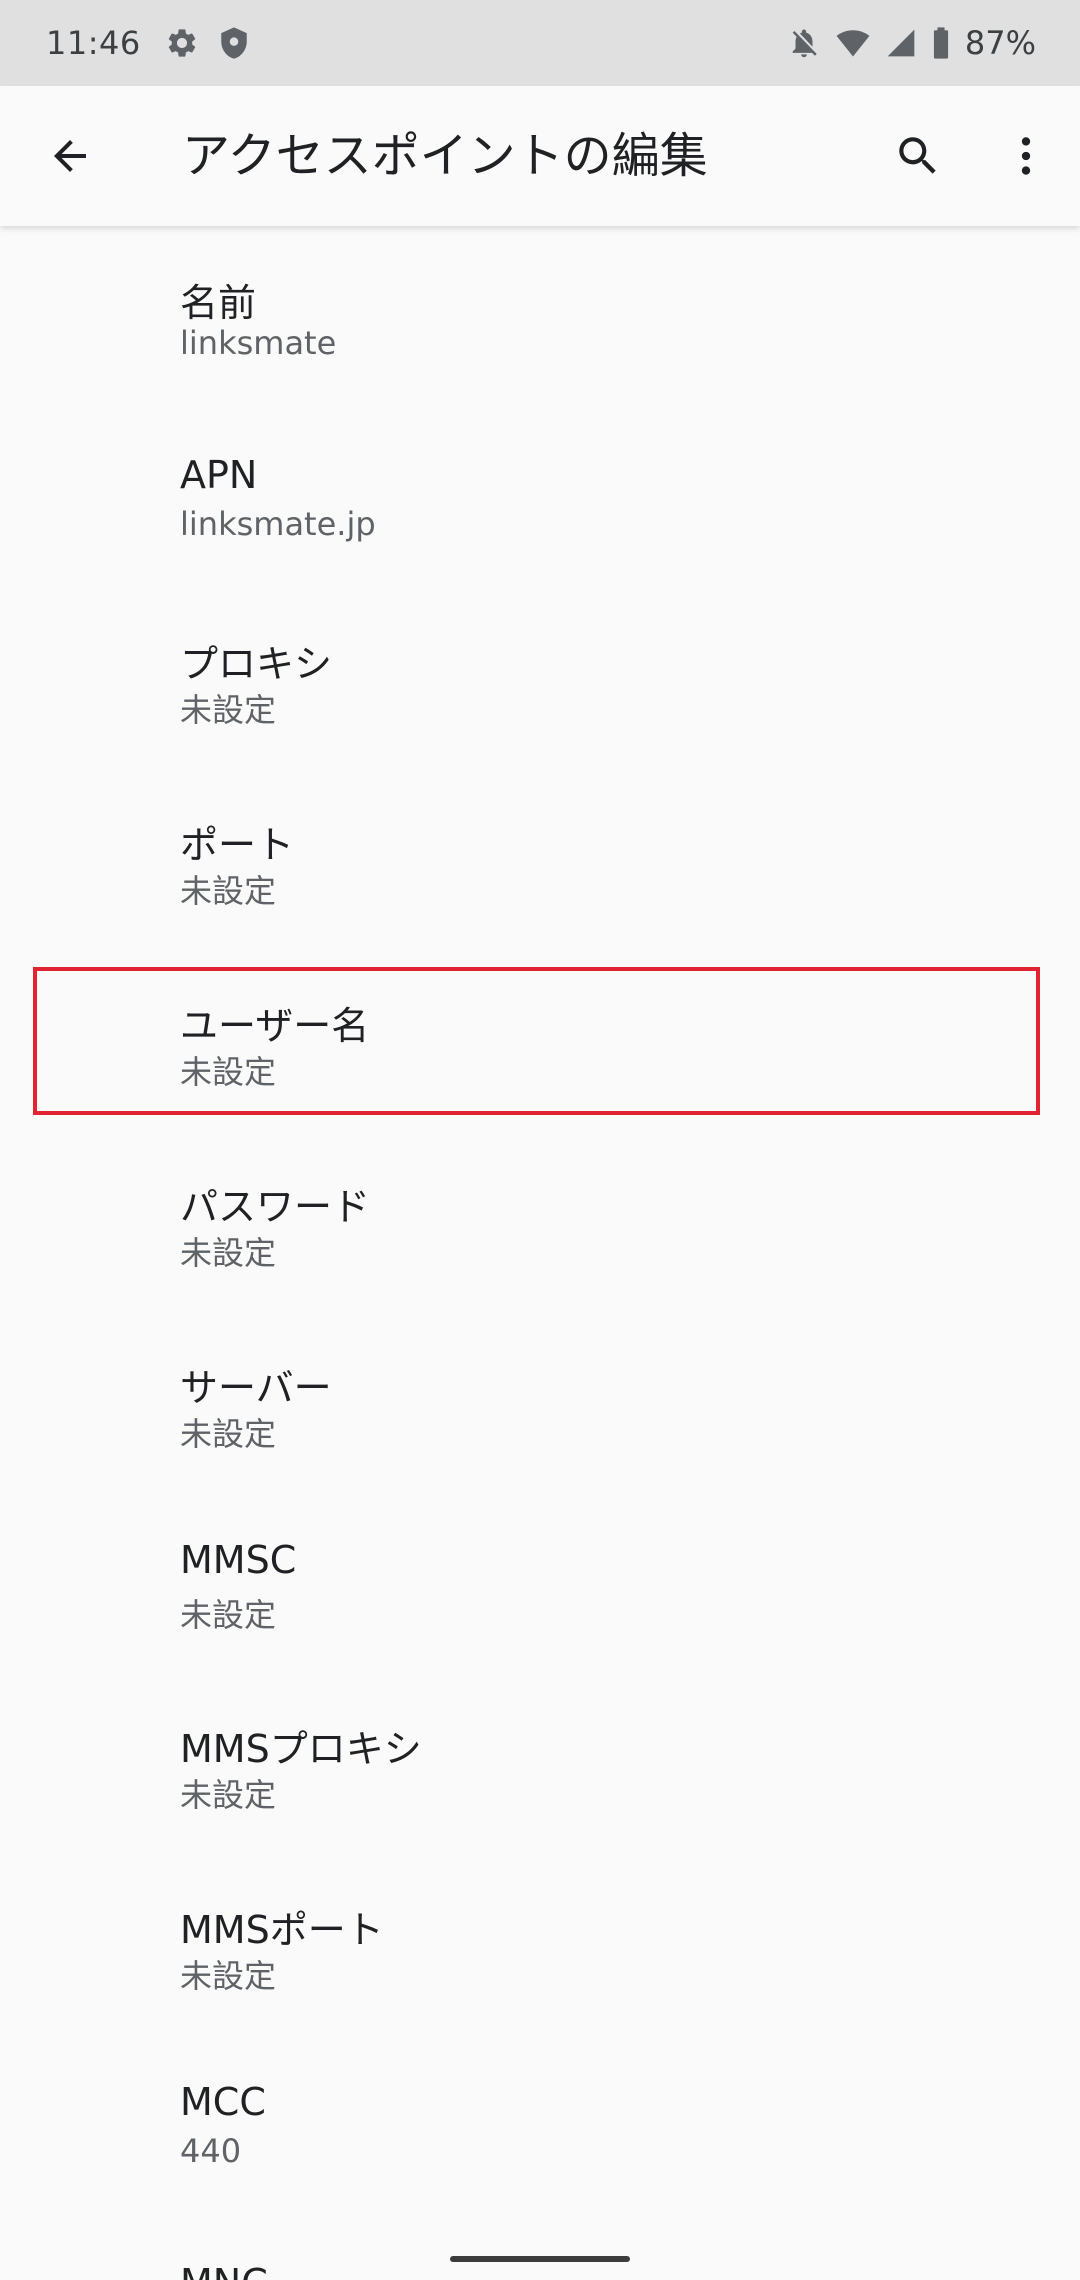 The width and height of the screenshot is (1080, 2280). I want to click on pref-summary: 440, so click(211, 2151).